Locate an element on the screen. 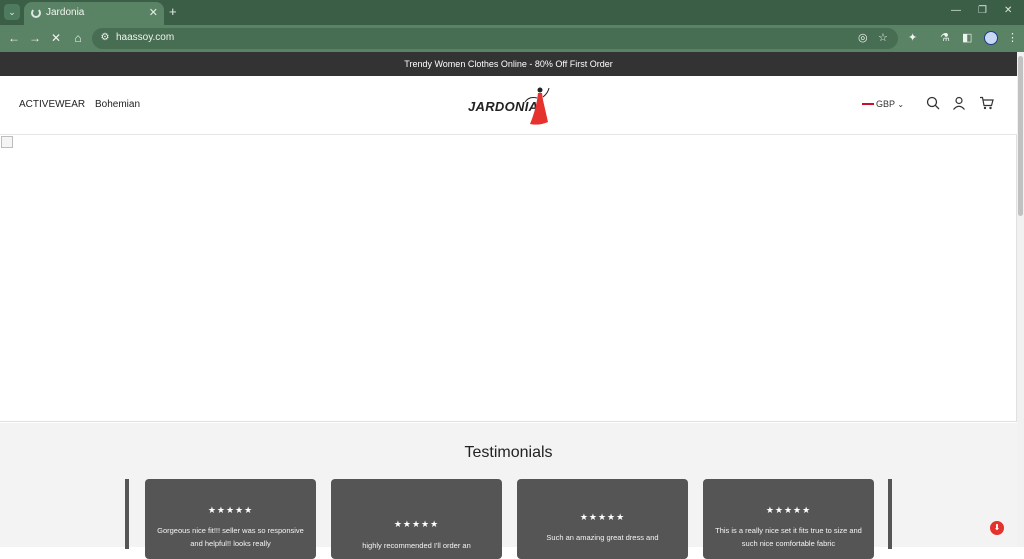  testimonial-card: ★★★★★ Such an amazing great dress and is located at coordinates (602, 519).